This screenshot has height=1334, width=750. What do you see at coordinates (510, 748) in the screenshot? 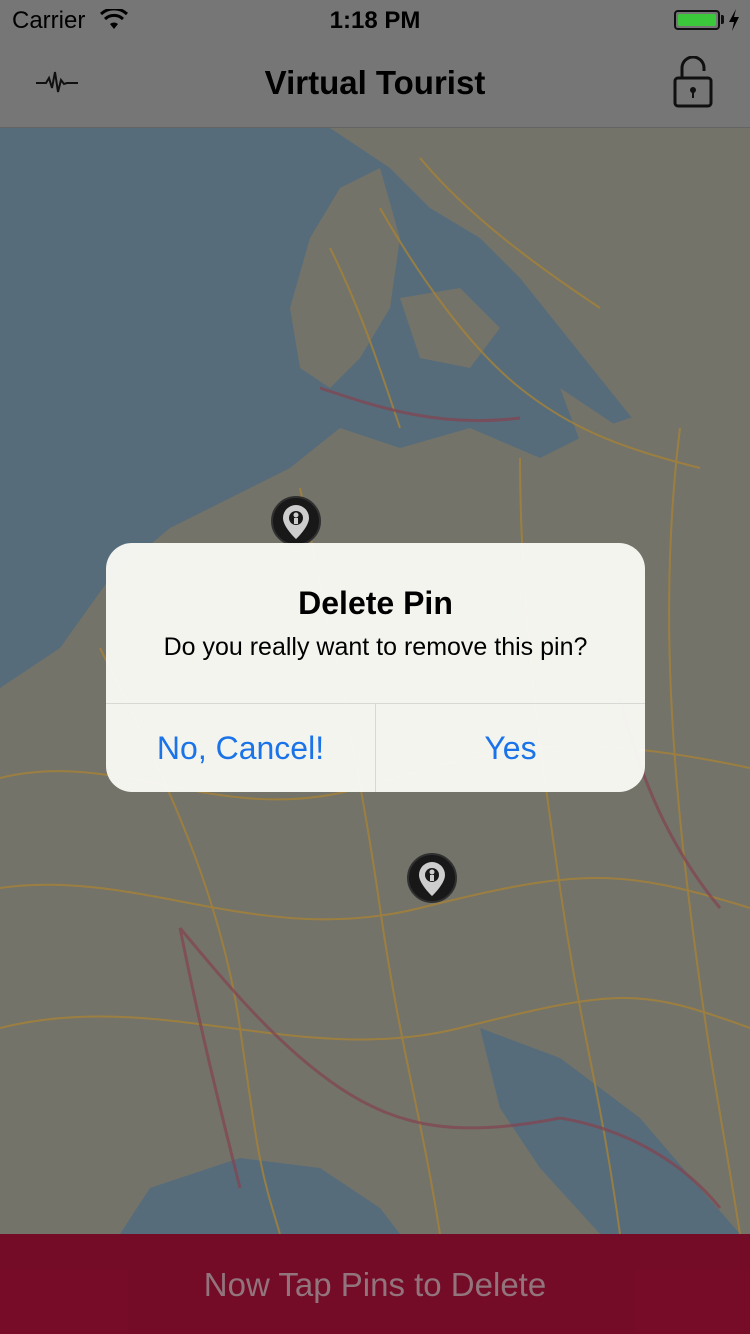
I see `confirm-delete-button: Yes` at bounding box center [510, 748].